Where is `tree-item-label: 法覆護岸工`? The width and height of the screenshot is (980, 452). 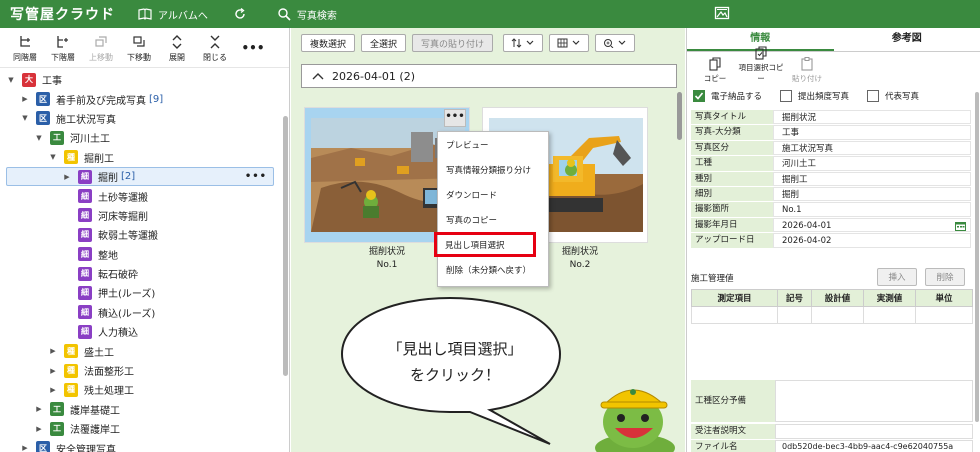
tree-item-label: 法覆護岸工 is located at coordinates (95, 431).